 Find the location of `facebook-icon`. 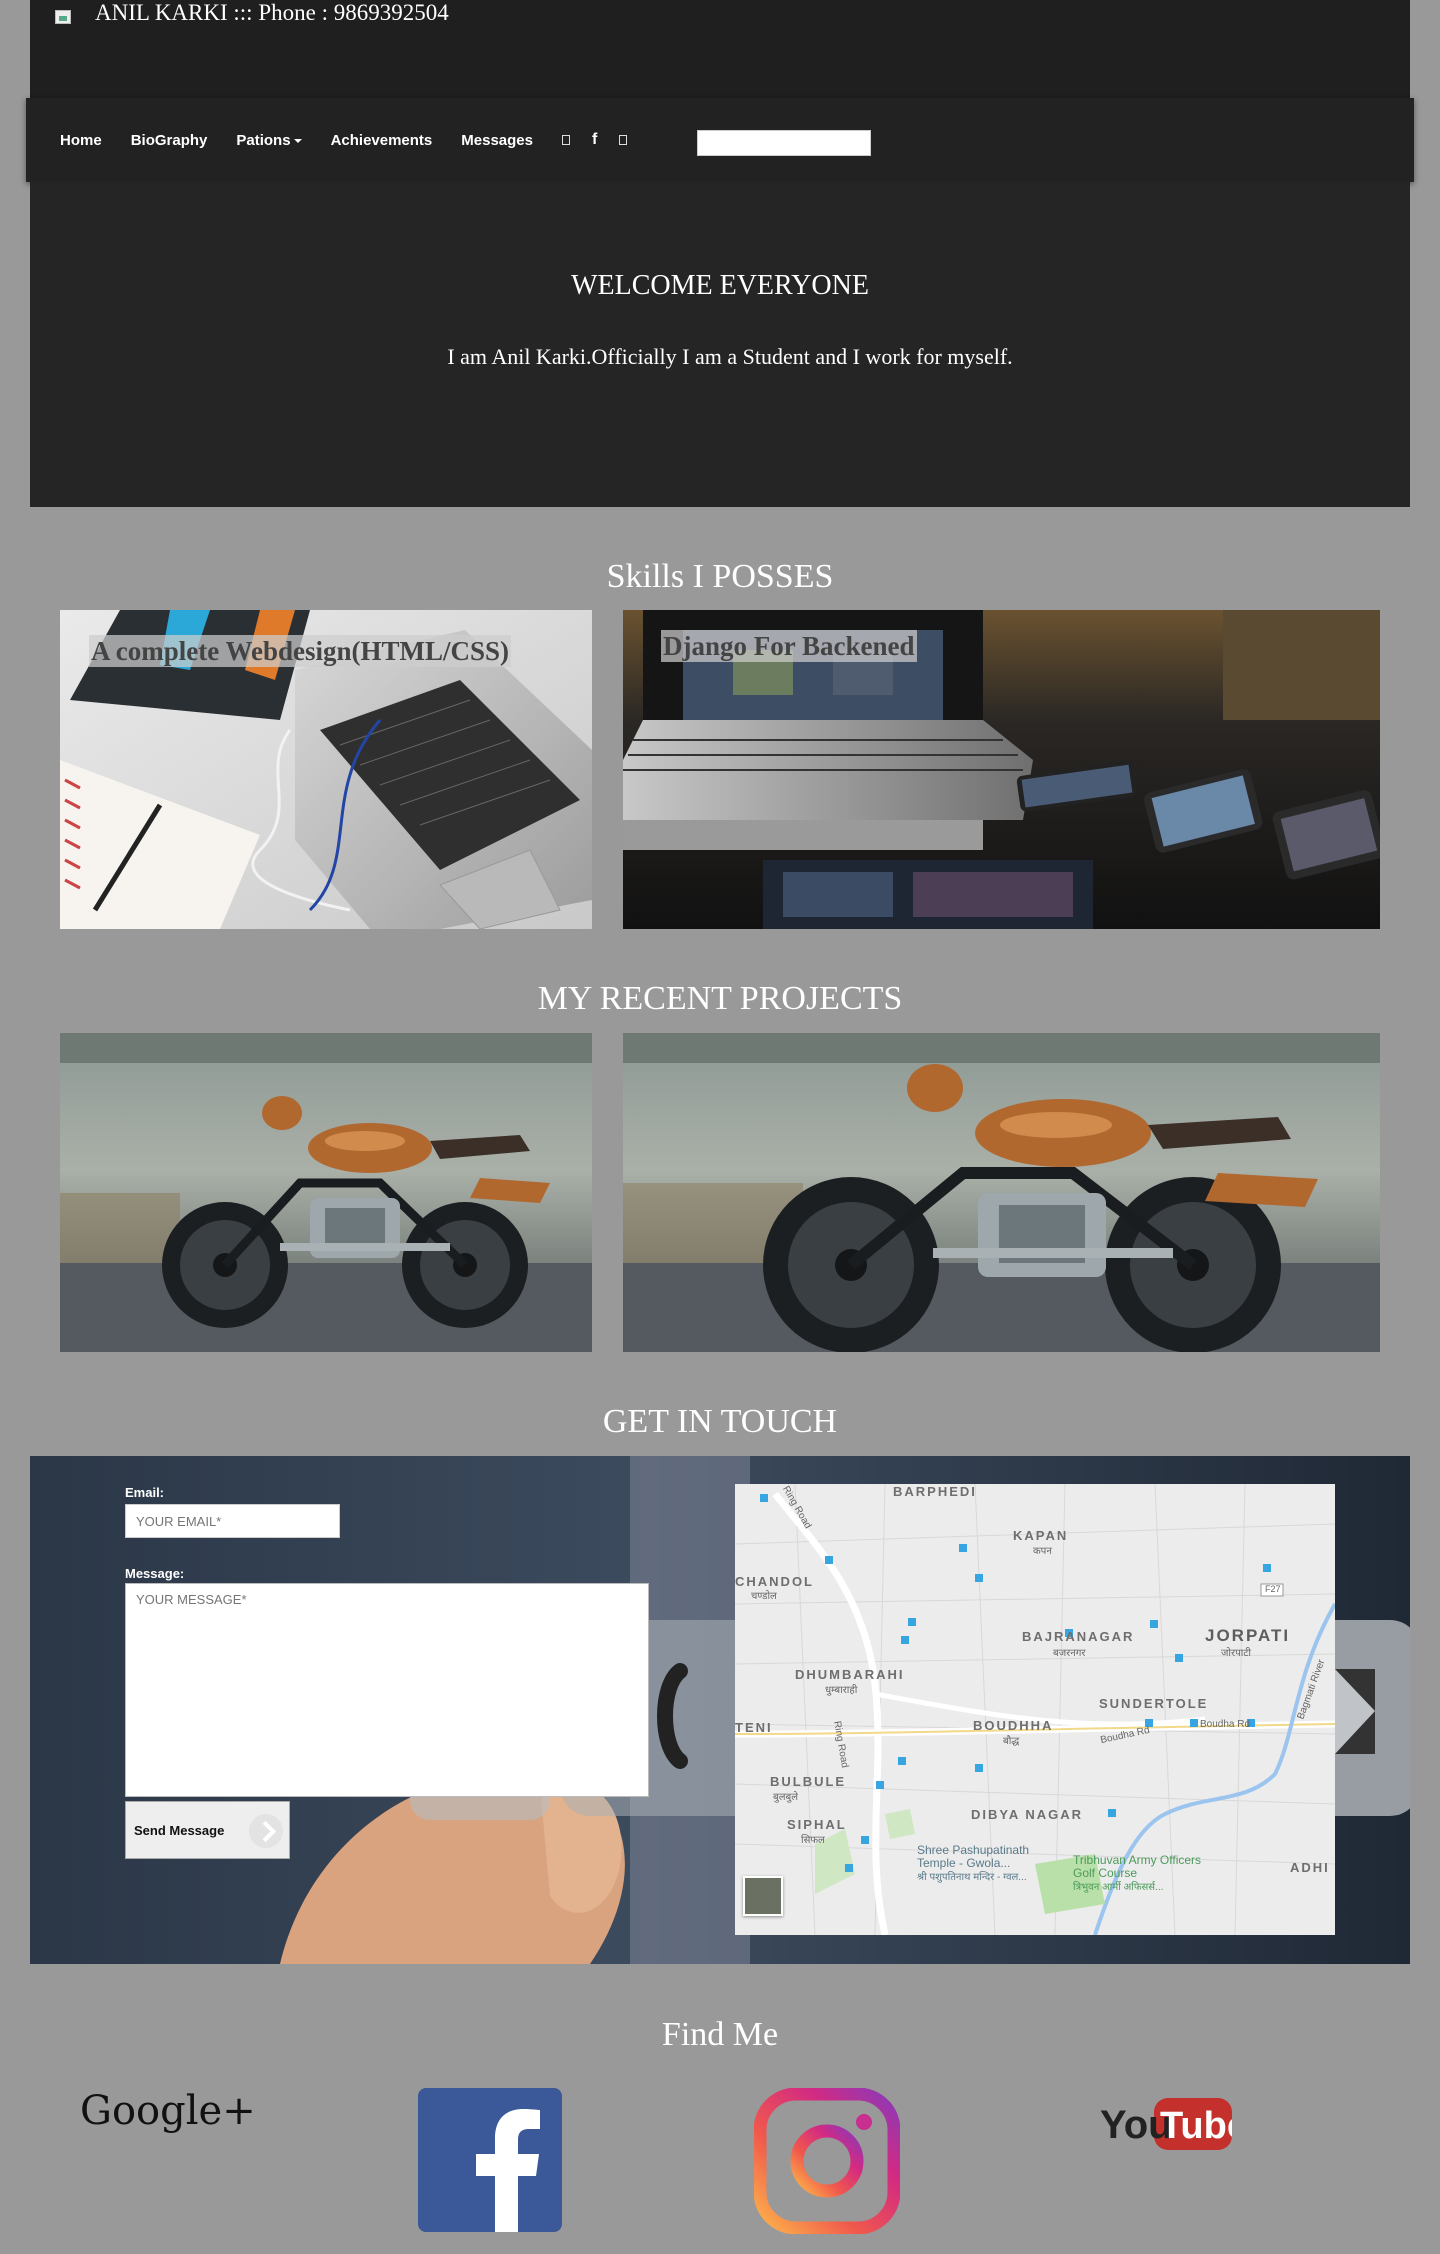

facebook-icon is located at coordinates (490, 2160).